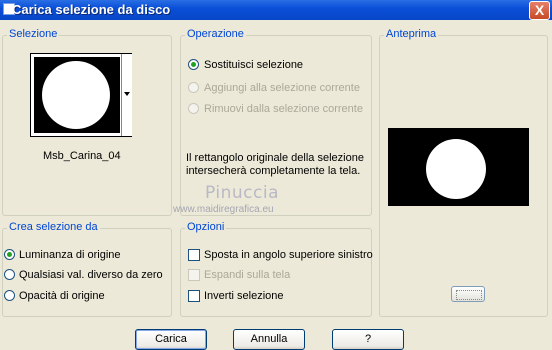 The width and height of the screenshot is (552, 350). What do you see at coordinates (194, 255) in the screenshot?
I see `opt-move-topleft-checkbox` at bounding box center [194, 255].